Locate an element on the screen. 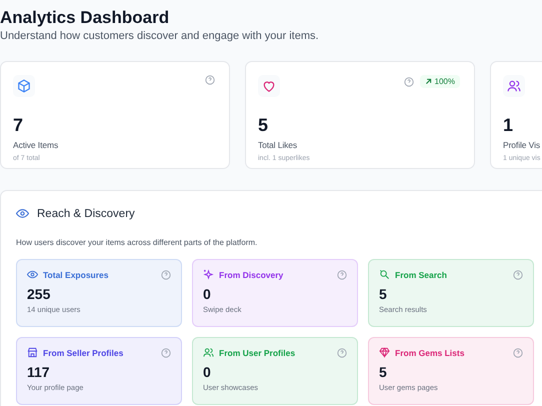 This screenshot has height=406, width=542. tile-value: 255 is located at coordinates (39, 294).